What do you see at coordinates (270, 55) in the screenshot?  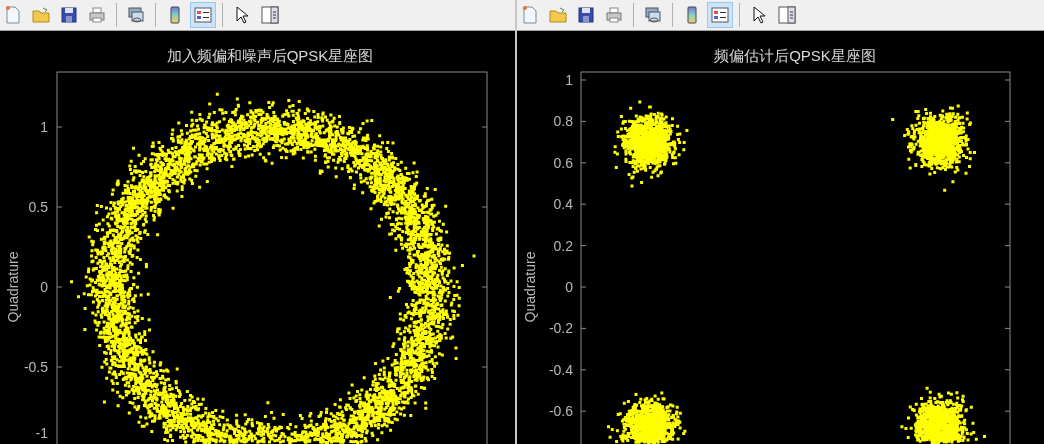 I see `plot-title: 加入频偏和噪声后QPSK星座图` at bounding box center [270, 55].